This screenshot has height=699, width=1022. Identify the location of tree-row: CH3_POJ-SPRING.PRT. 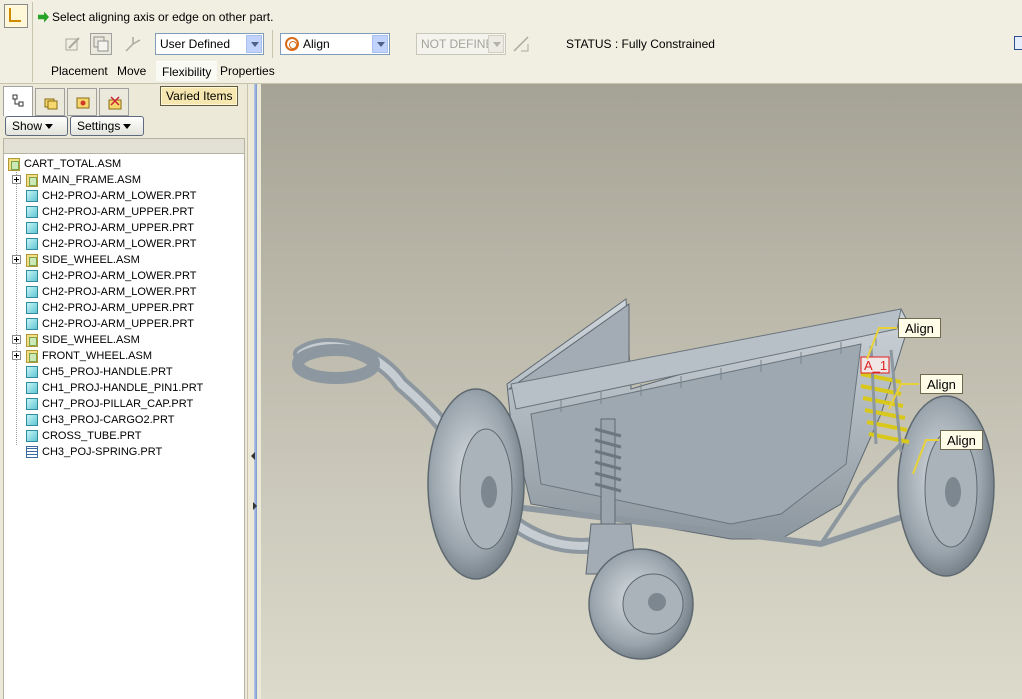
(94, 452).